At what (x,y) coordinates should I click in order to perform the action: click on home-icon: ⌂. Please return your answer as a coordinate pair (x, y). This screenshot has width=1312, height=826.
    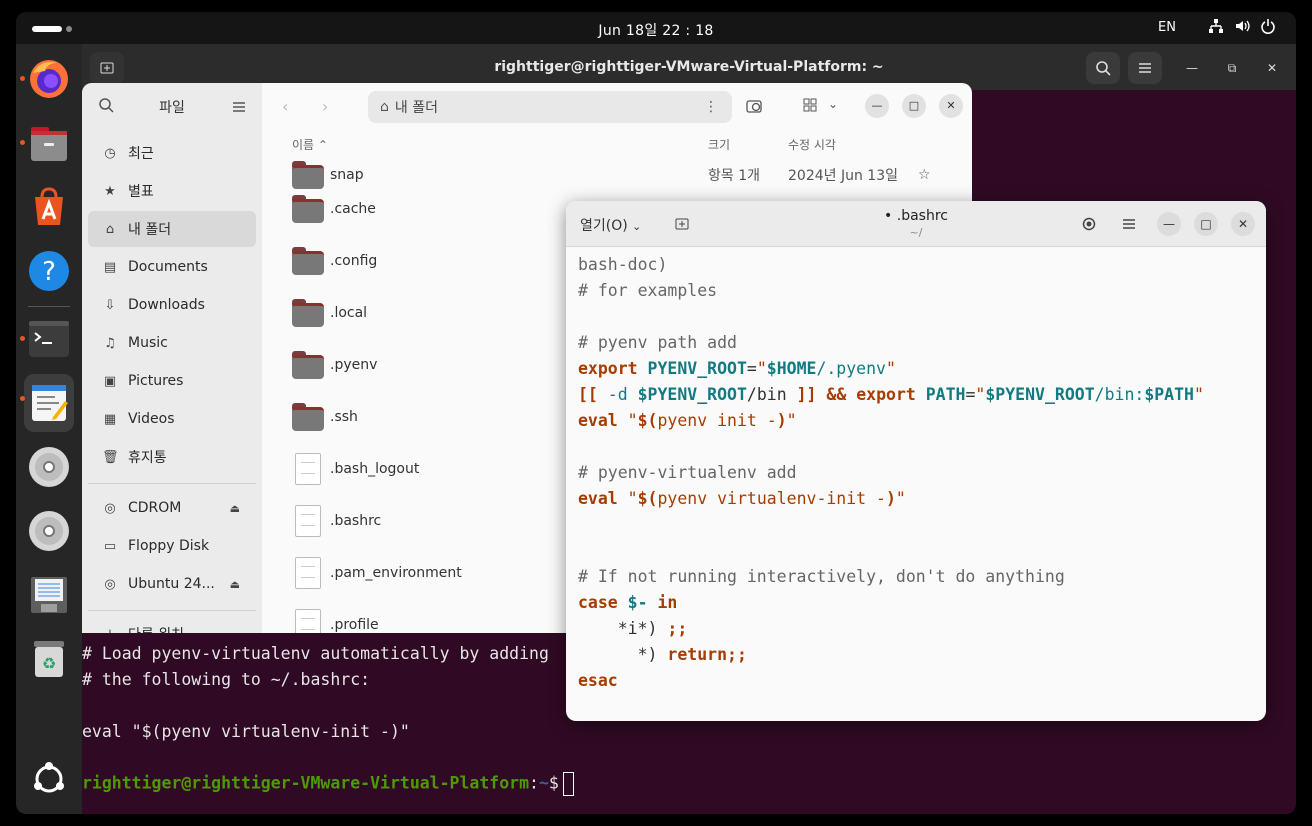
    Looking at the image, I should click on (110, 229).